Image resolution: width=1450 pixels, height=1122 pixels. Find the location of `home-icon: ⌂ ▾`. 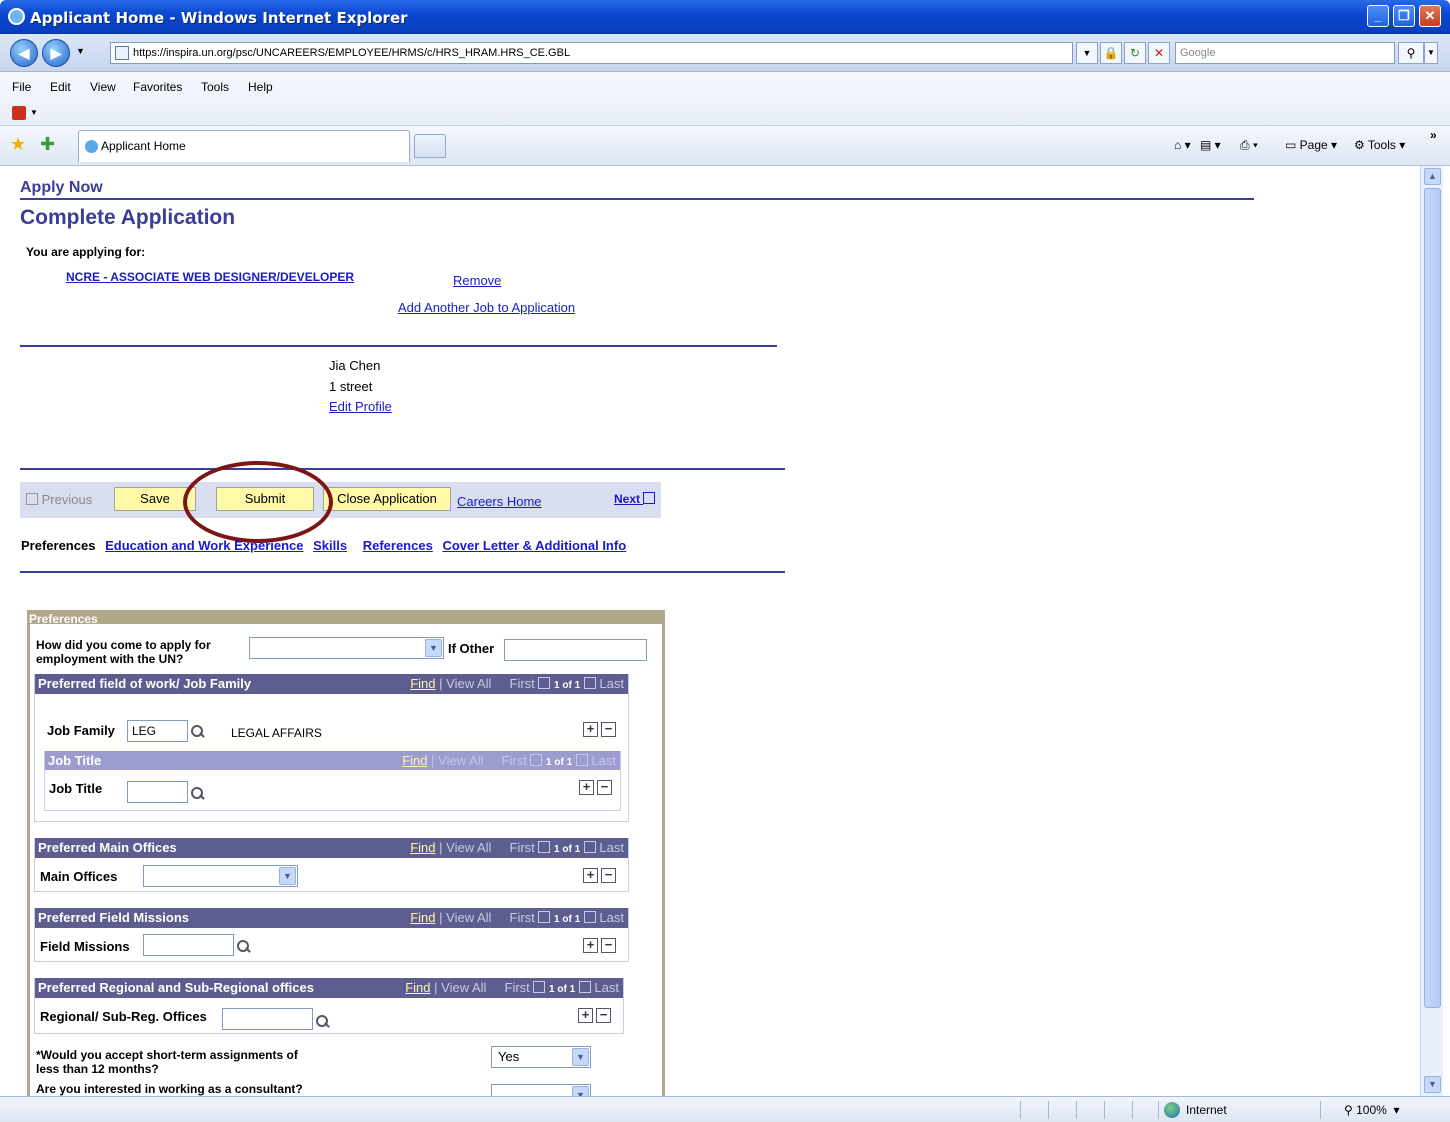

home-icon: ⌂ ▾ is located at coordinates (1182, 145).